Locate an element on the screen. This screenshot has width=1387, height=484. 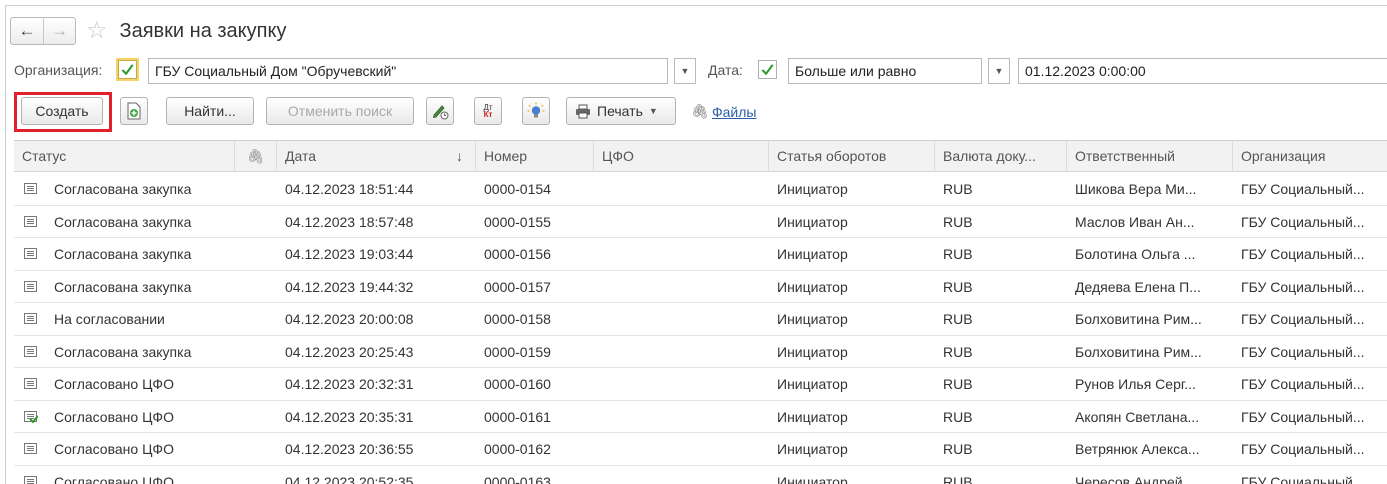
create-button: Создать is located at coordinates (62, 111).